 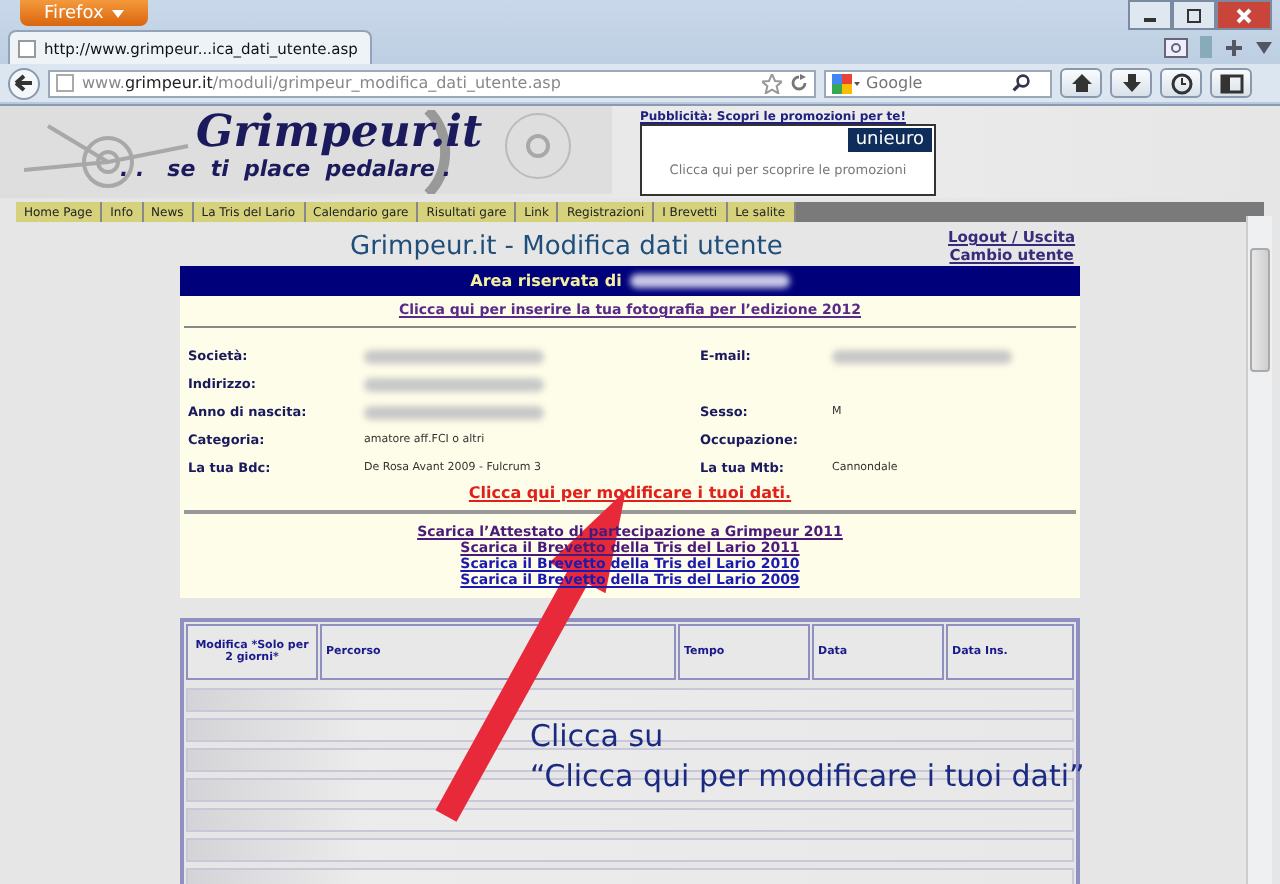 What do you see at coordinates (938, 83) in the screenshot?
I see `search-box: Google` at bounding box center [938, 83].